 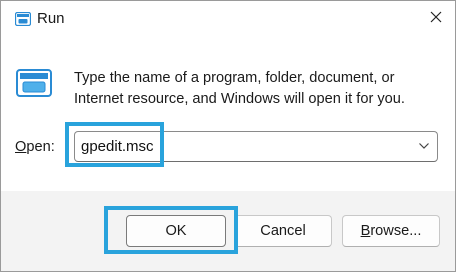 I want to click on close-button, so click(x=436, y=19).